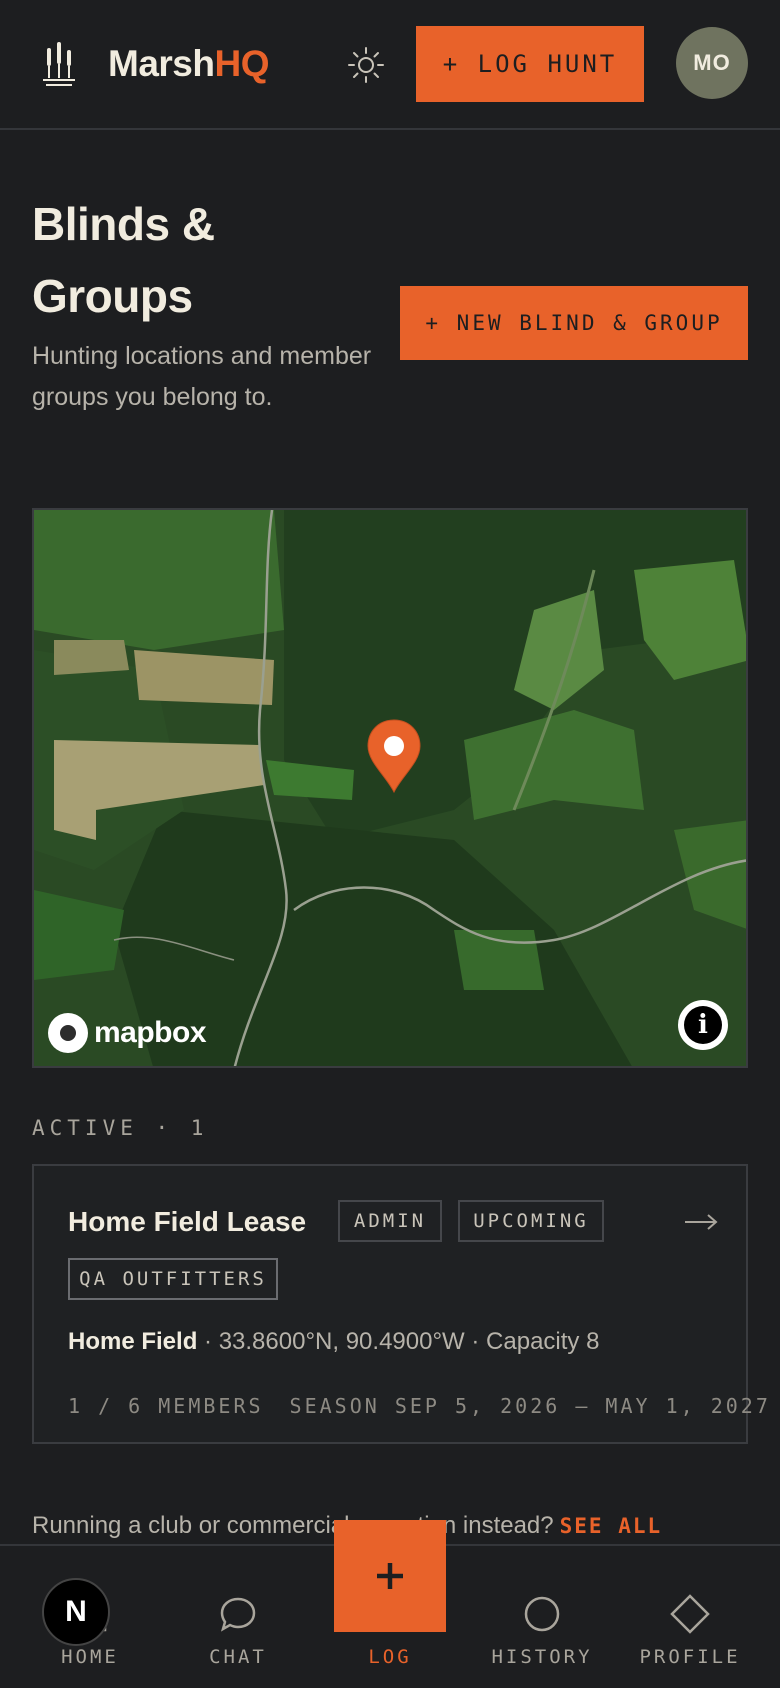 This screenshot has width=780, height=1688. Describe the element at coordinates (166, 1406) in the screenshot. I see `member-count: 1 / 6 MEMBERS` at that location.